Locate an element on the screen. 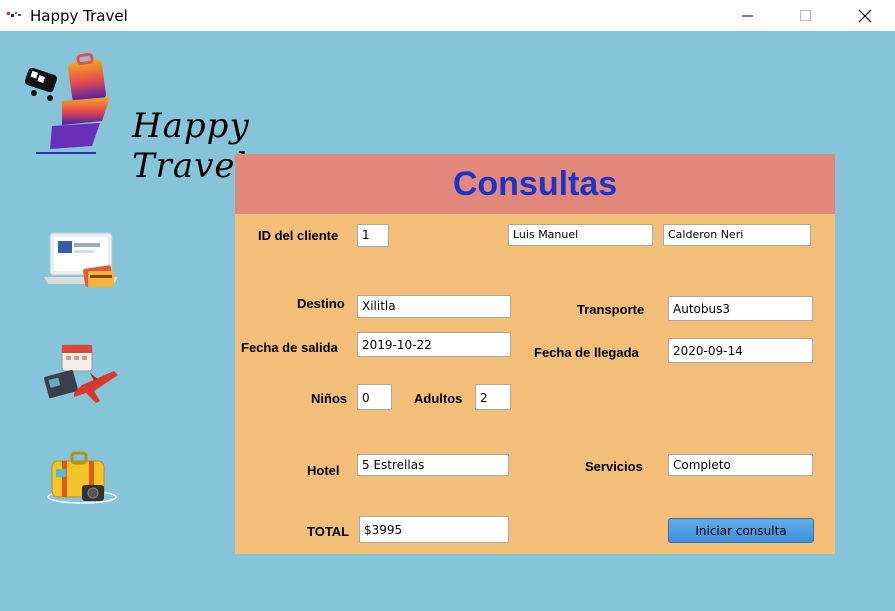 Image resolution: width=895 pixels, height=611 pixels. children-field: 0 is located at coordinates (374, 397).